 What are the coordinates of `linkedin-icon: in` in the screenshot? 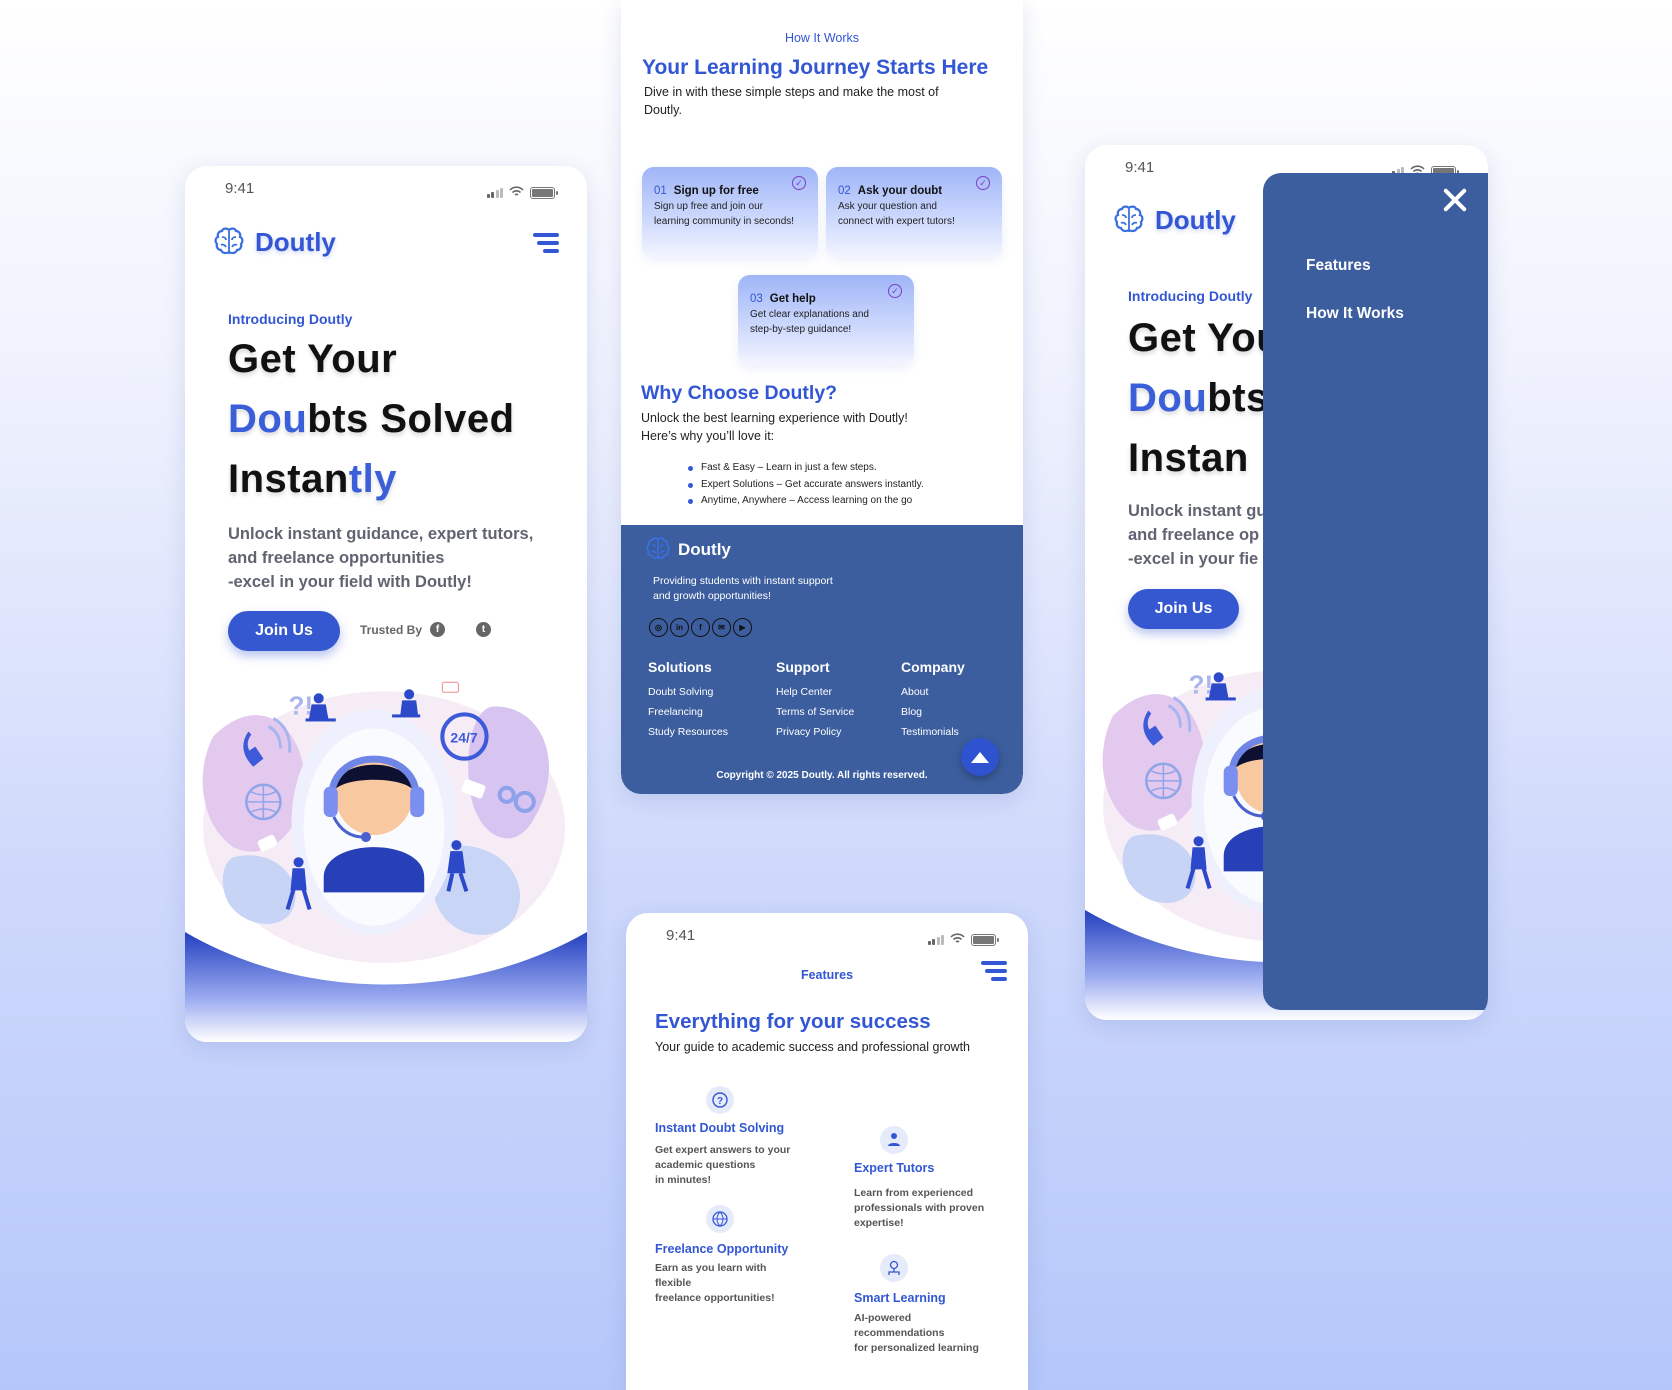 It's located at (679, 627).